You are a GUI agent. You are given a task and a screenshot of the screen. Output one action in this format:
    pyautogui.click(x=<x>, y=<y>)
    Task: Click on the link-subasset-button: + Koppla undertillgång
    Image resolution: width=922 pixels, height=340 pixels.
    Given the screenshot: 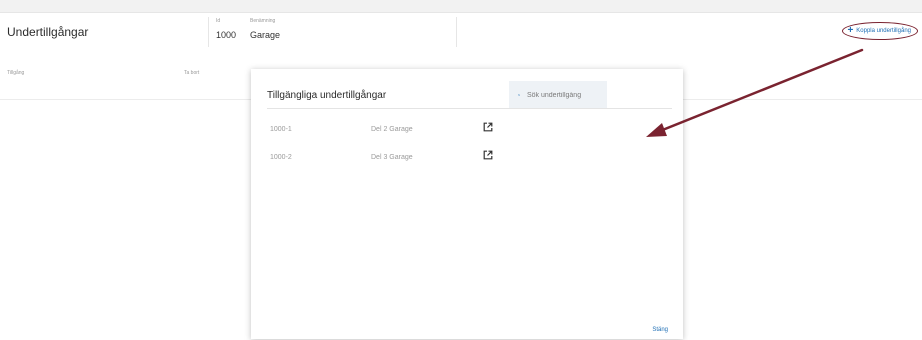 What is the action you would take?
    pyautogui.click(x=880, y=31)
    